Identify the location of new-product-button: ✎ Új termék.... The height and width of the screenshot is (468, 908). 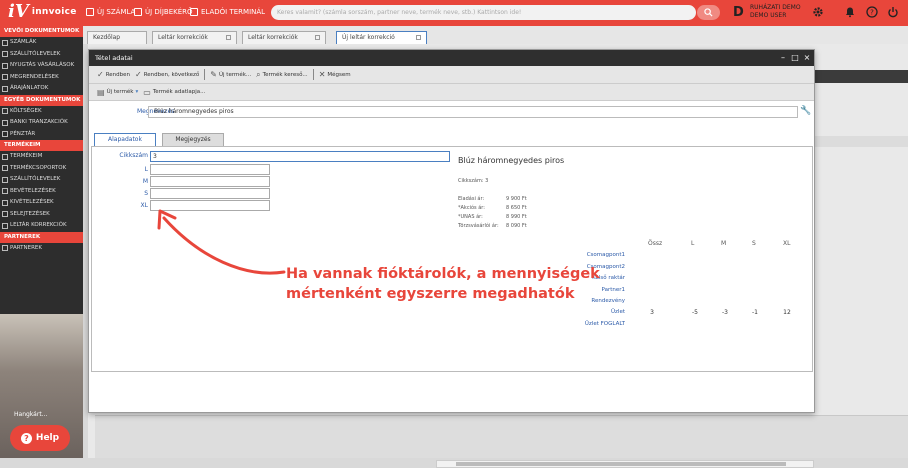
(230, 74).